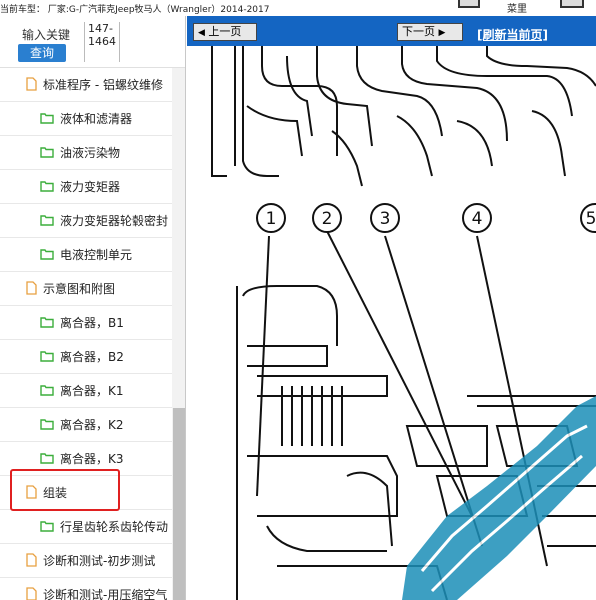  Describe the element at coordinates (114, 221) in the screenshot. I see `tree-item-label: 液力变矩器轮毂密封` at that location.